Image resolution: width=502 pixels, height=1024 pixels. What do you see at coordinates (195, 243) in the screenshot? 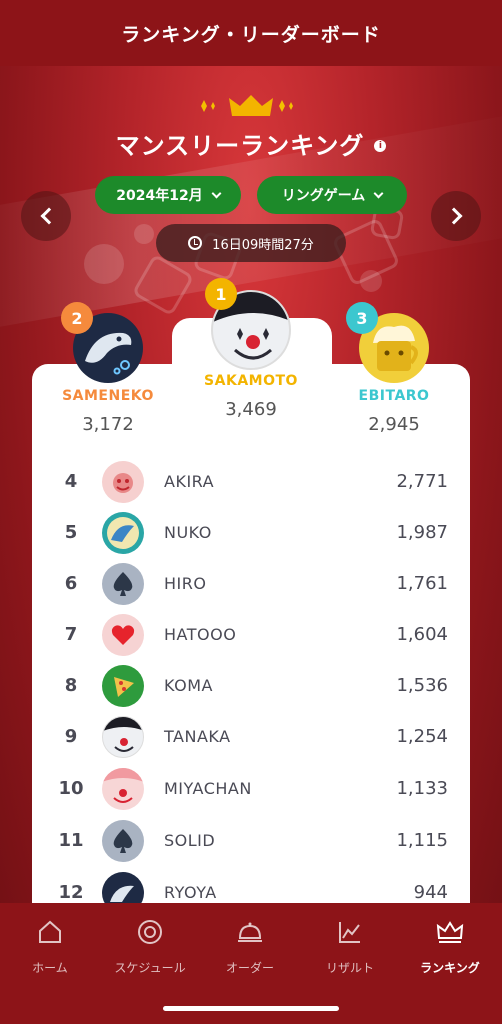
I see `clock-icon` at bounding box center [195, 243].